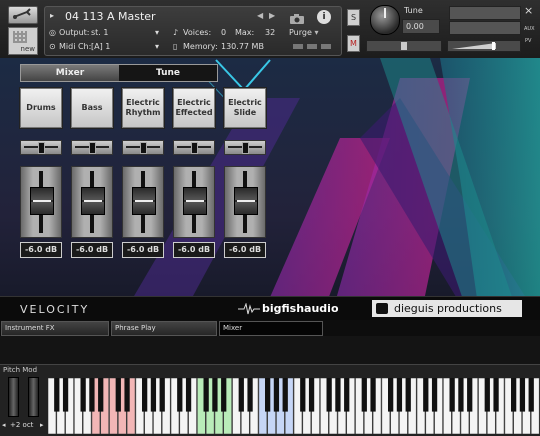 The image size is (540, 436). What do you see at coordinates (245, 202) in the screenshot?
I see `volume-fader-electric-slide` at bounding box center [245, 202].